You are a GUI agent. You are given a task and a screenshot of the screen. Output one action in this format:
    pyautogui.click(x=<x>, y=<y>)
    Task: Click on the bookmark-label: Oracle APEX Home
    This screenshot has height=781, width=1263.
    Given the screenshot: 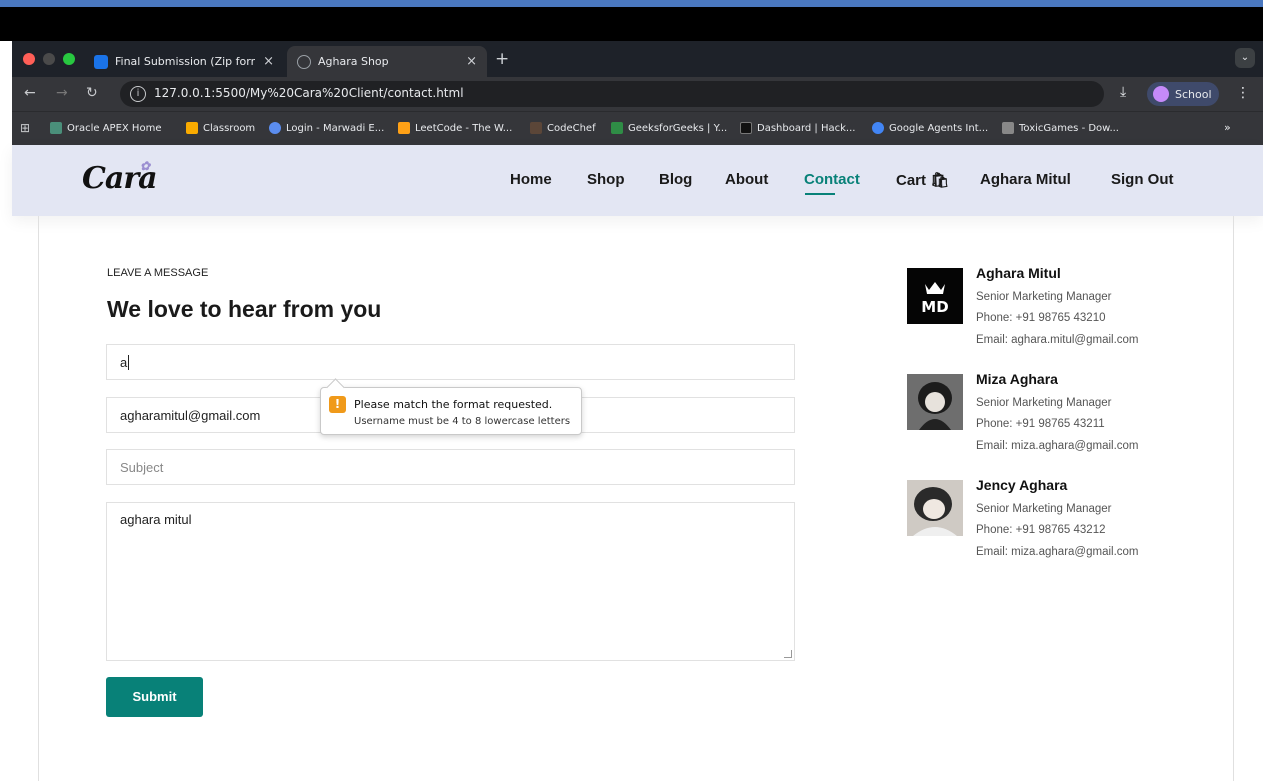 What is the action you would take?
    pyautogui.click(x=114, y=128)
    